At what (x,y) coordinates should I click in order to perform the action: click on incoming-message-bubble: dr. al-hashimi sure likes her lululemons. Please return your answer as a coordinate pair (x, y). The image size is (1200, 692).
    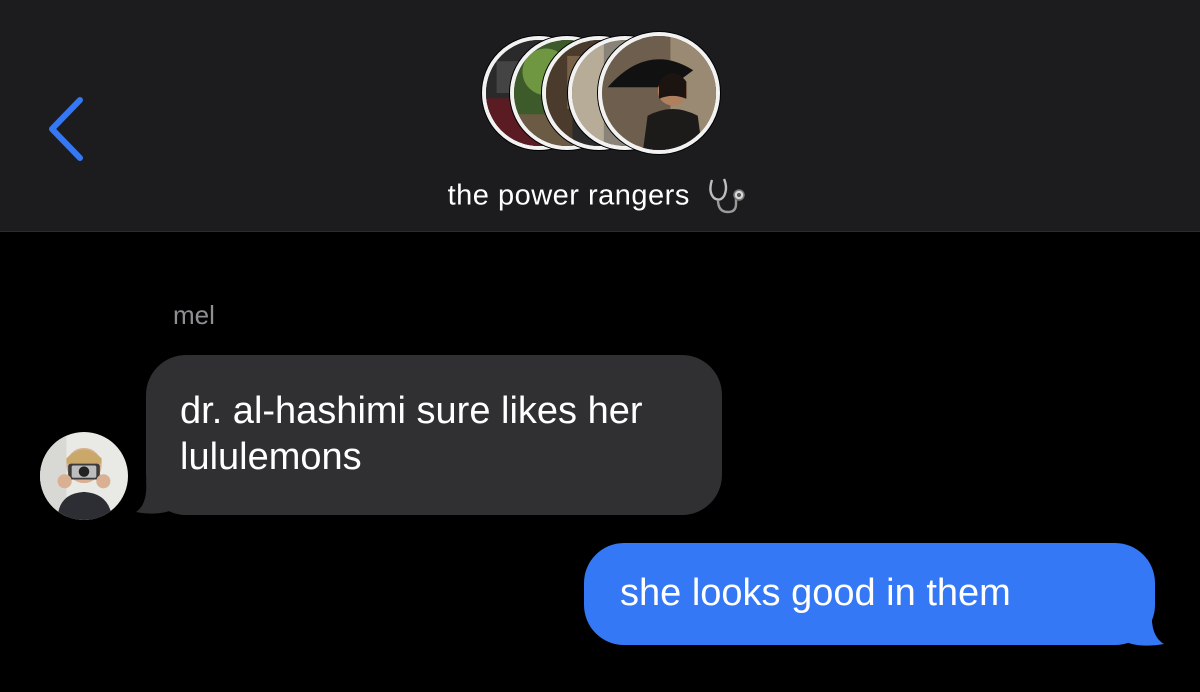
    Looking at the image, I should click on (434, 435).